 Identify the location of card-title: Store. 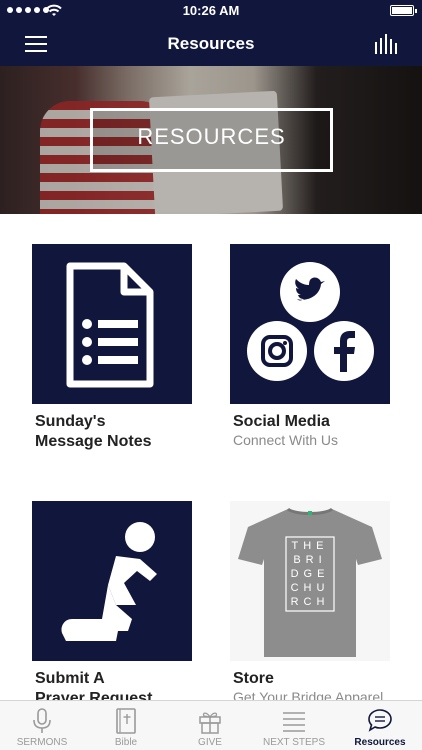
(253, 678).